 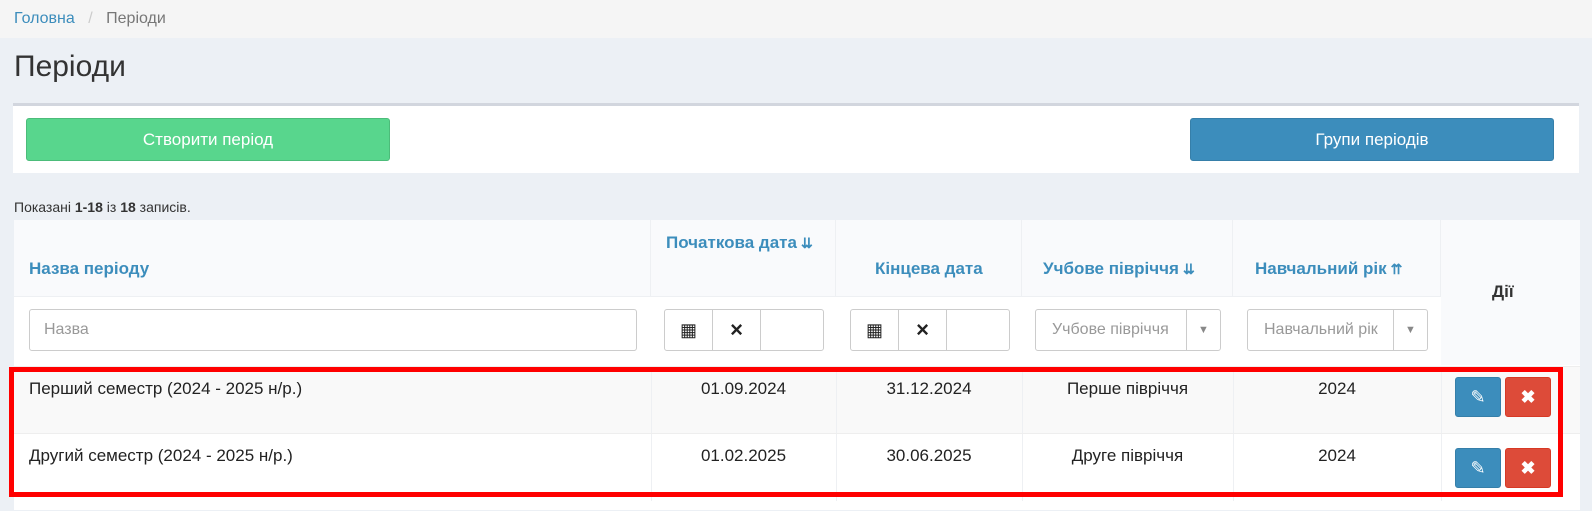 I want to click on sort-amount-desc-icon: ⇈, so click(x=1396, y=269).